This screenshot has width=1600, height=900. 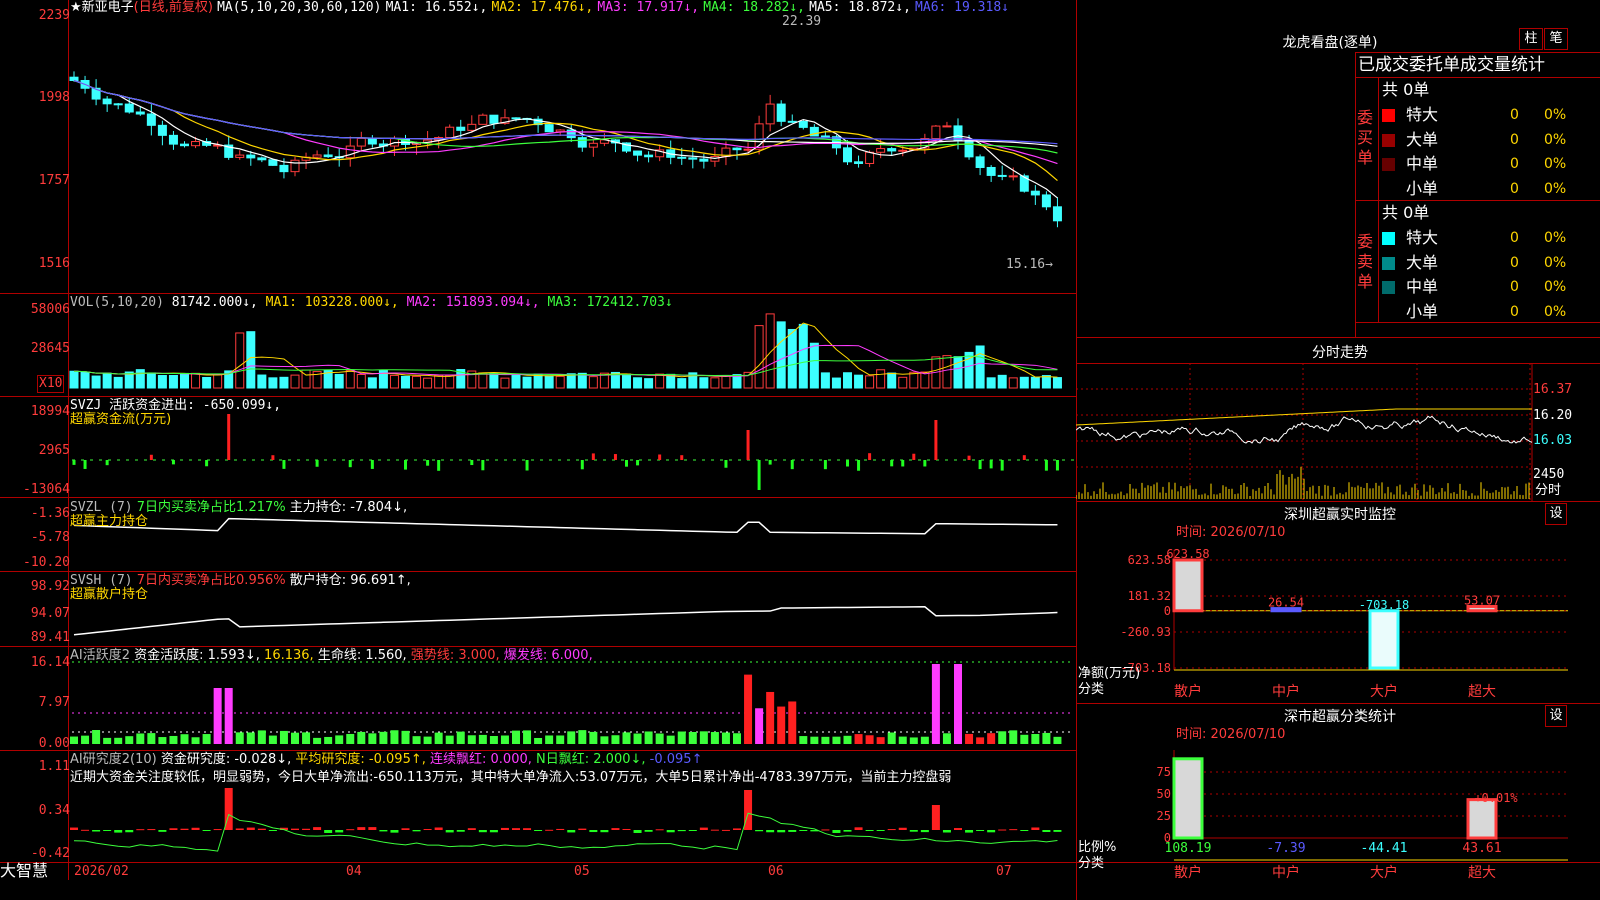 What do you see at coordinates (1188, 848) in the screenshot?
I see `stats-value-label: 108.19` at bounding box center [1188, 848].